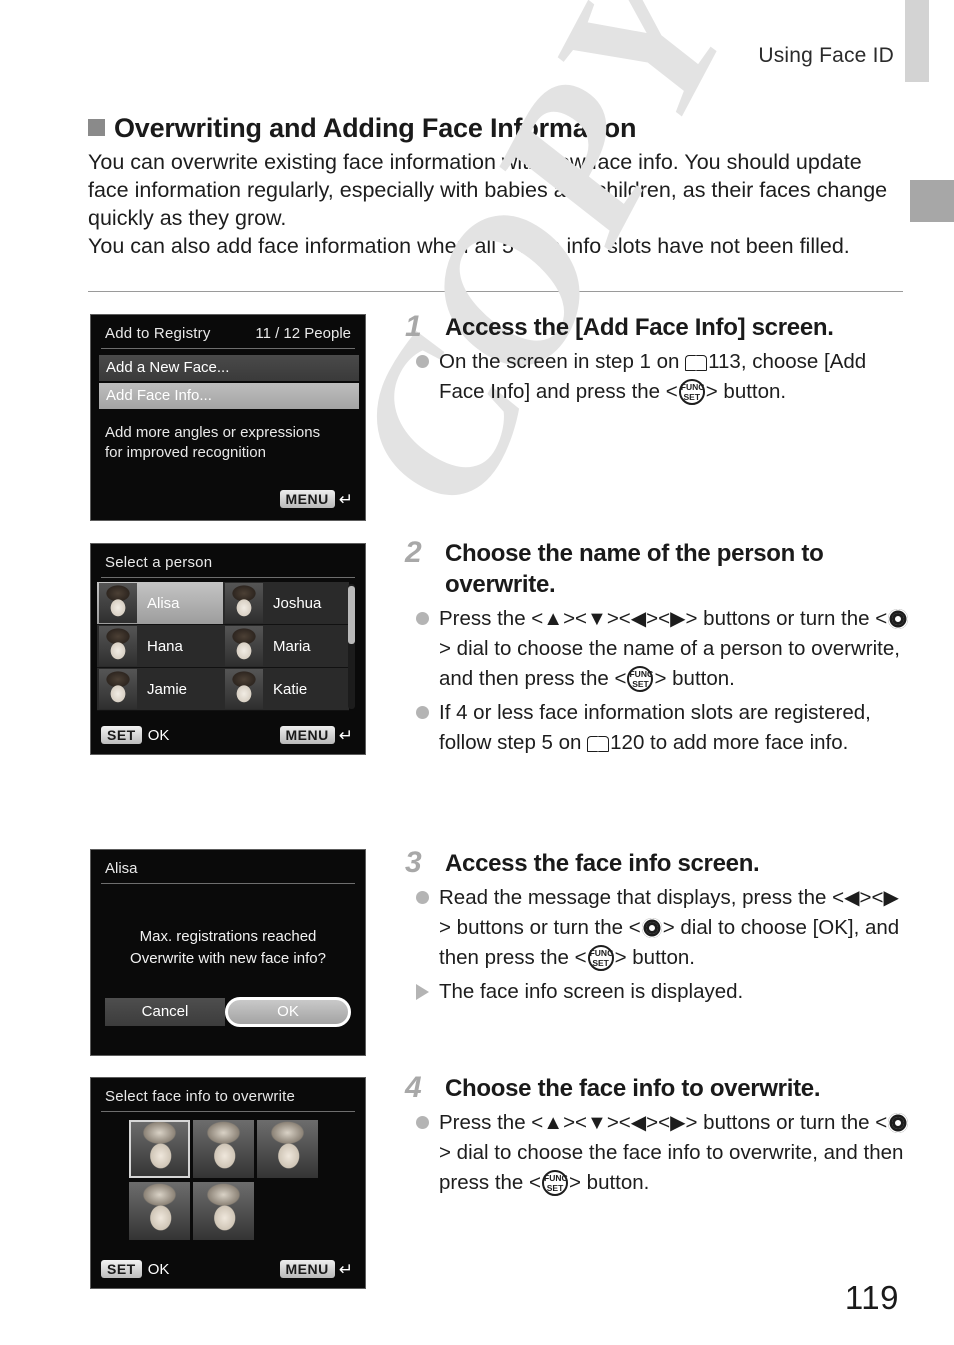  I want to click on person-name: Jamie, so click(167, 689).